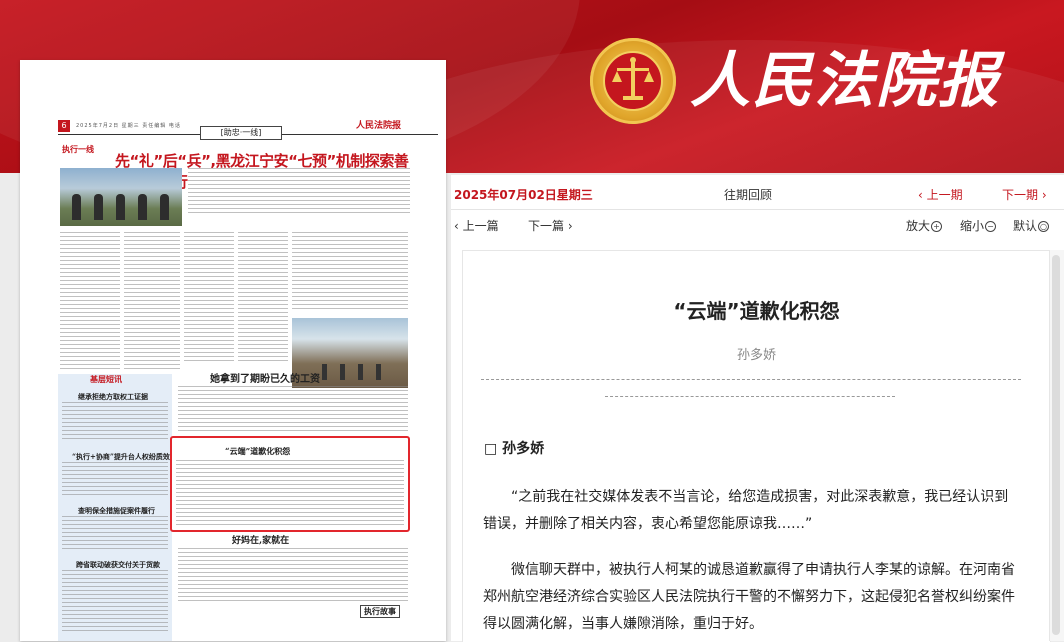 Image resolution: width=1064 pixels, height=642 pixels. Describe the element at coordinates (937, 226) in the screenshot. I see `plus-circle-icon: +` at that location.